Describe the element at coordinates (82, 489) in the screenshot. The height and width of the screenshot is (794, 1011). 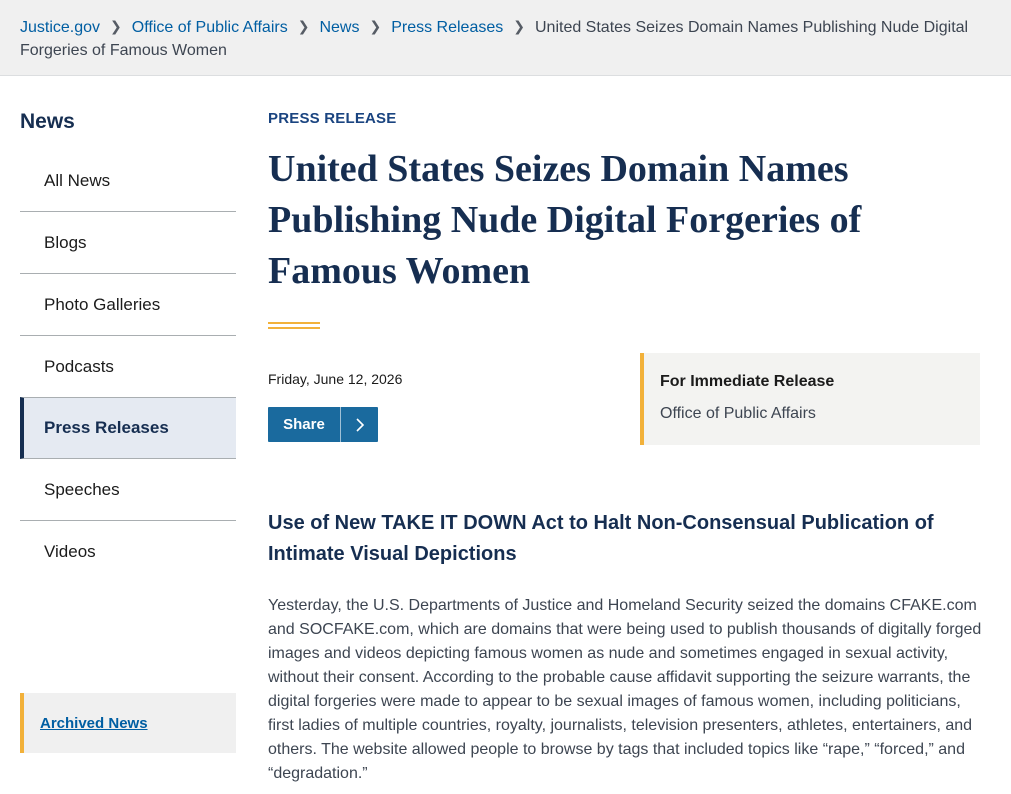
I see `sidebar-item-label: Speeches` at that location.